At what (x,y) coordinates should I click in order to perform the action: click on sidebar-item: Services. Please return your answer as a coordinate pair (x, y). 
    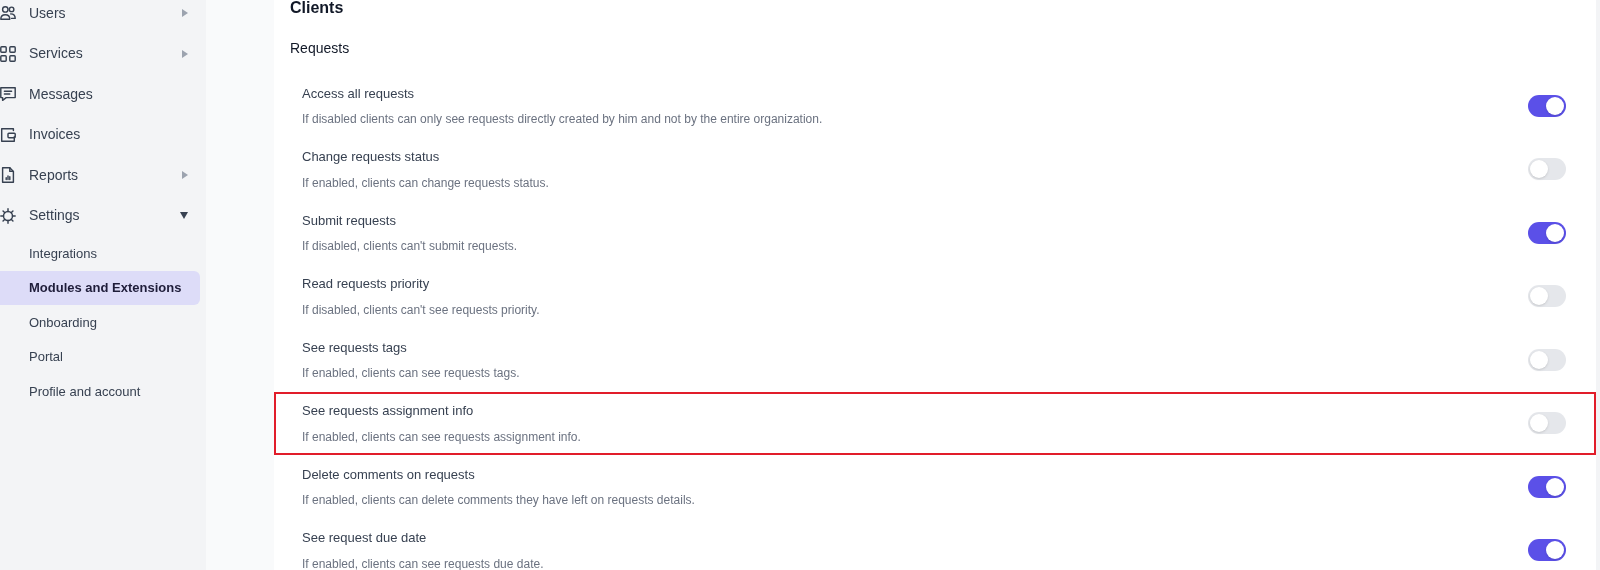
    Looking at the image, I should click on (103, 53).